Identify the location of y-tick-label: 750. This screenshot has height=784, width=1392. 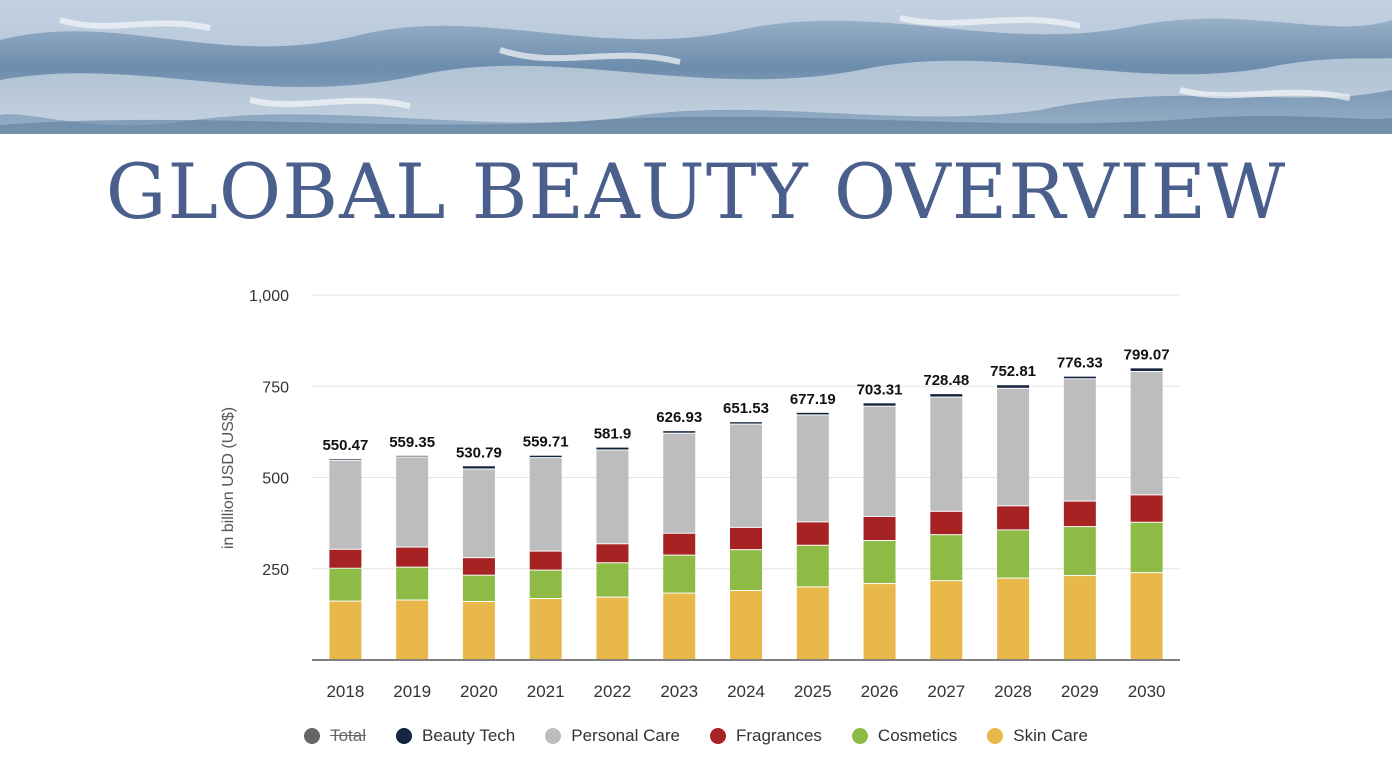
(275, 387).